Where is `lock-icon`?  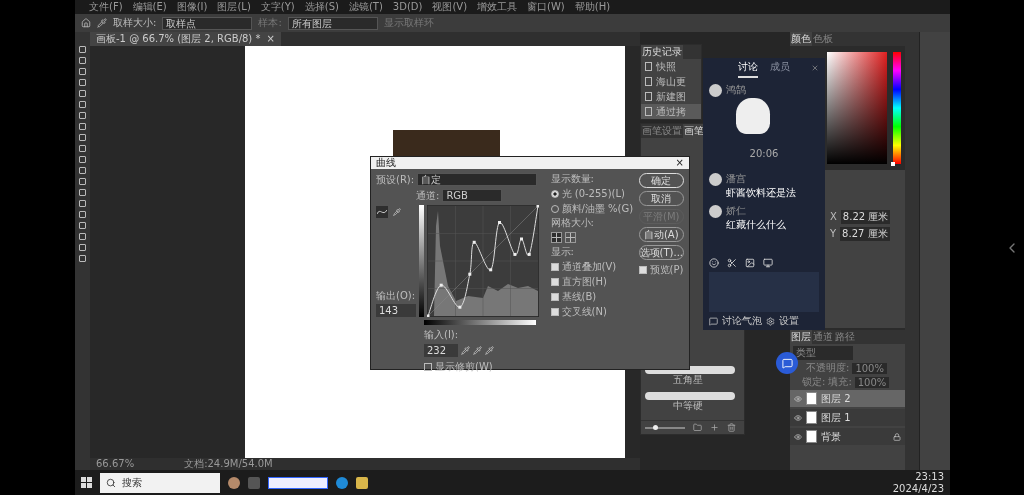
lock-icon is located at coordinates (897, 436).